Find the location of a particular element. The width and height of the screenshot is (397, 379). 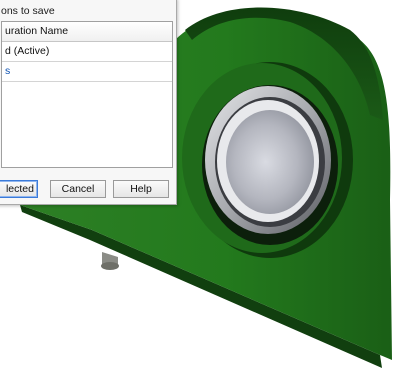

bolt-end-shape is located at coordinates (110, 266).